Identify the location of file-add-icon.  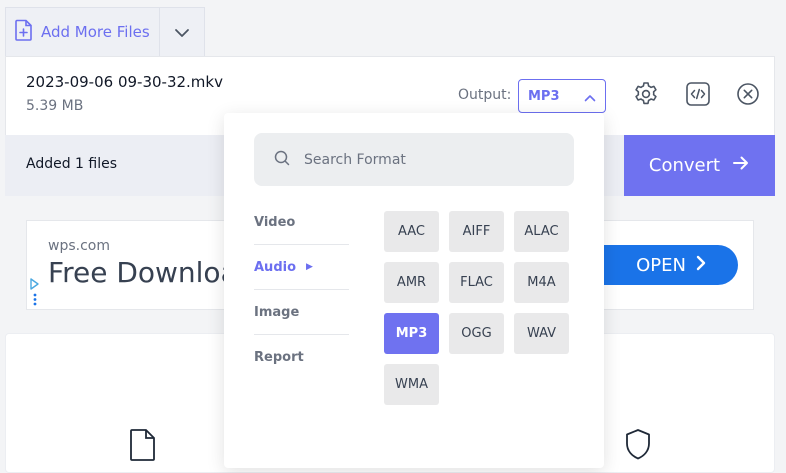
(24, 32).